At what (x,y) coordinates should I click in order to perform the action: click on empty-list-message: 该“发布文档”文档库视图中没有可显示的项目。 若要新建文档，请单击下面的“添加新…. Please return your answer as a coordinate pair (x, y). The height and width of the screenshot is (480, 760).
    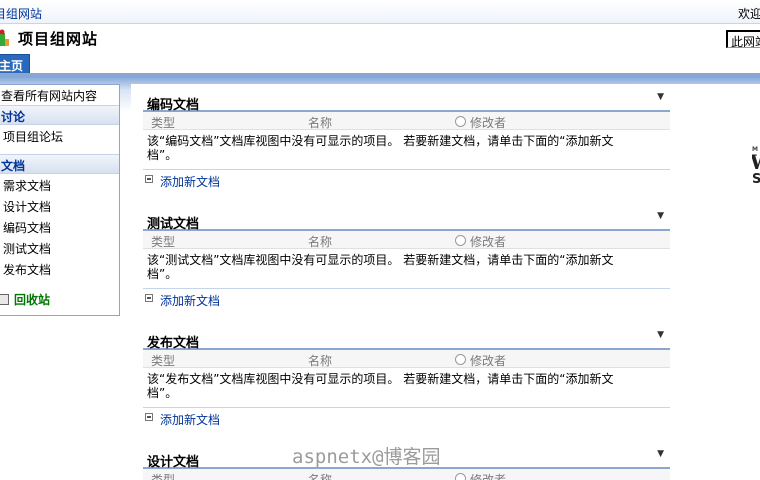
    Looking at the image, I should click on (406, 388).